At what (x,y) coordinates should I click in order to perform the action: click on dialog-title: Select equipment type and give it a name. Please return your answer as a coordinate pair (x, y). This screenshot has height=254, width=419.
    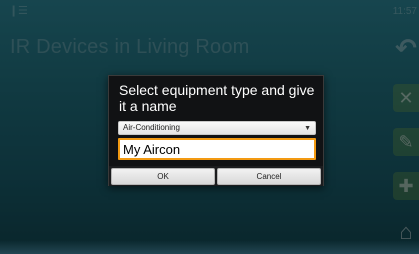
    Looking at the image, I should click on (217, 98).